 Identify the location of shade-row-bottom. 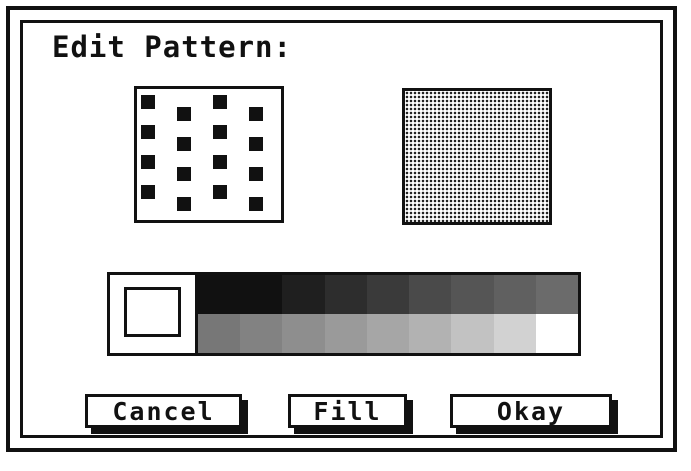
(388, 333).